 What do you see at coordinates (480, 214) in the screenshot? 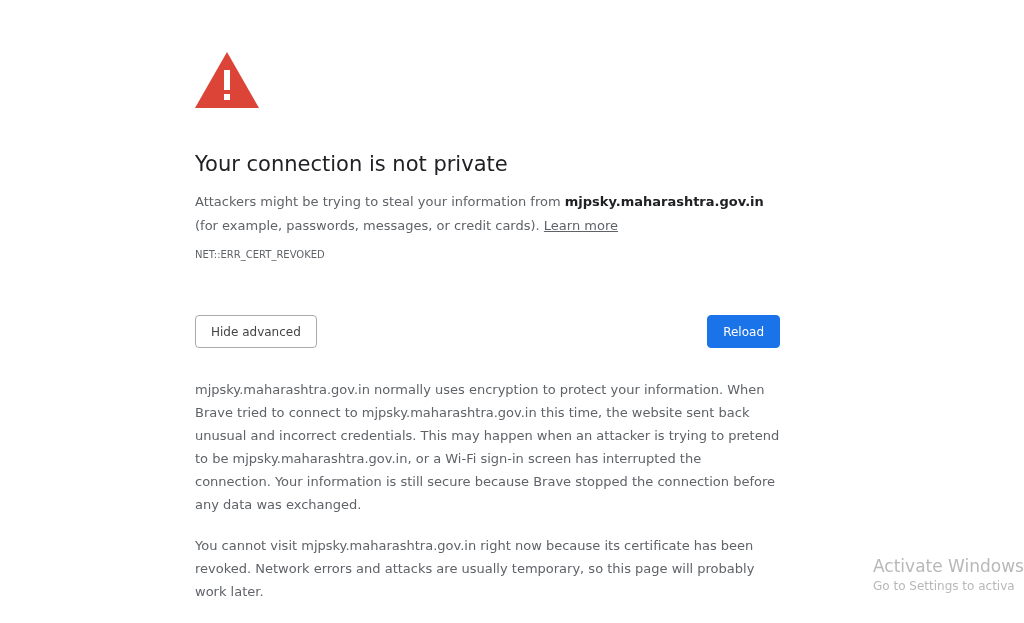
I see `warning-message: Attackers might be trying to steal your information from mjpsky.maharashtra.gov.in (for example, passwords, messages, or credit cards). Learn more` at bounding box center [480, 214].